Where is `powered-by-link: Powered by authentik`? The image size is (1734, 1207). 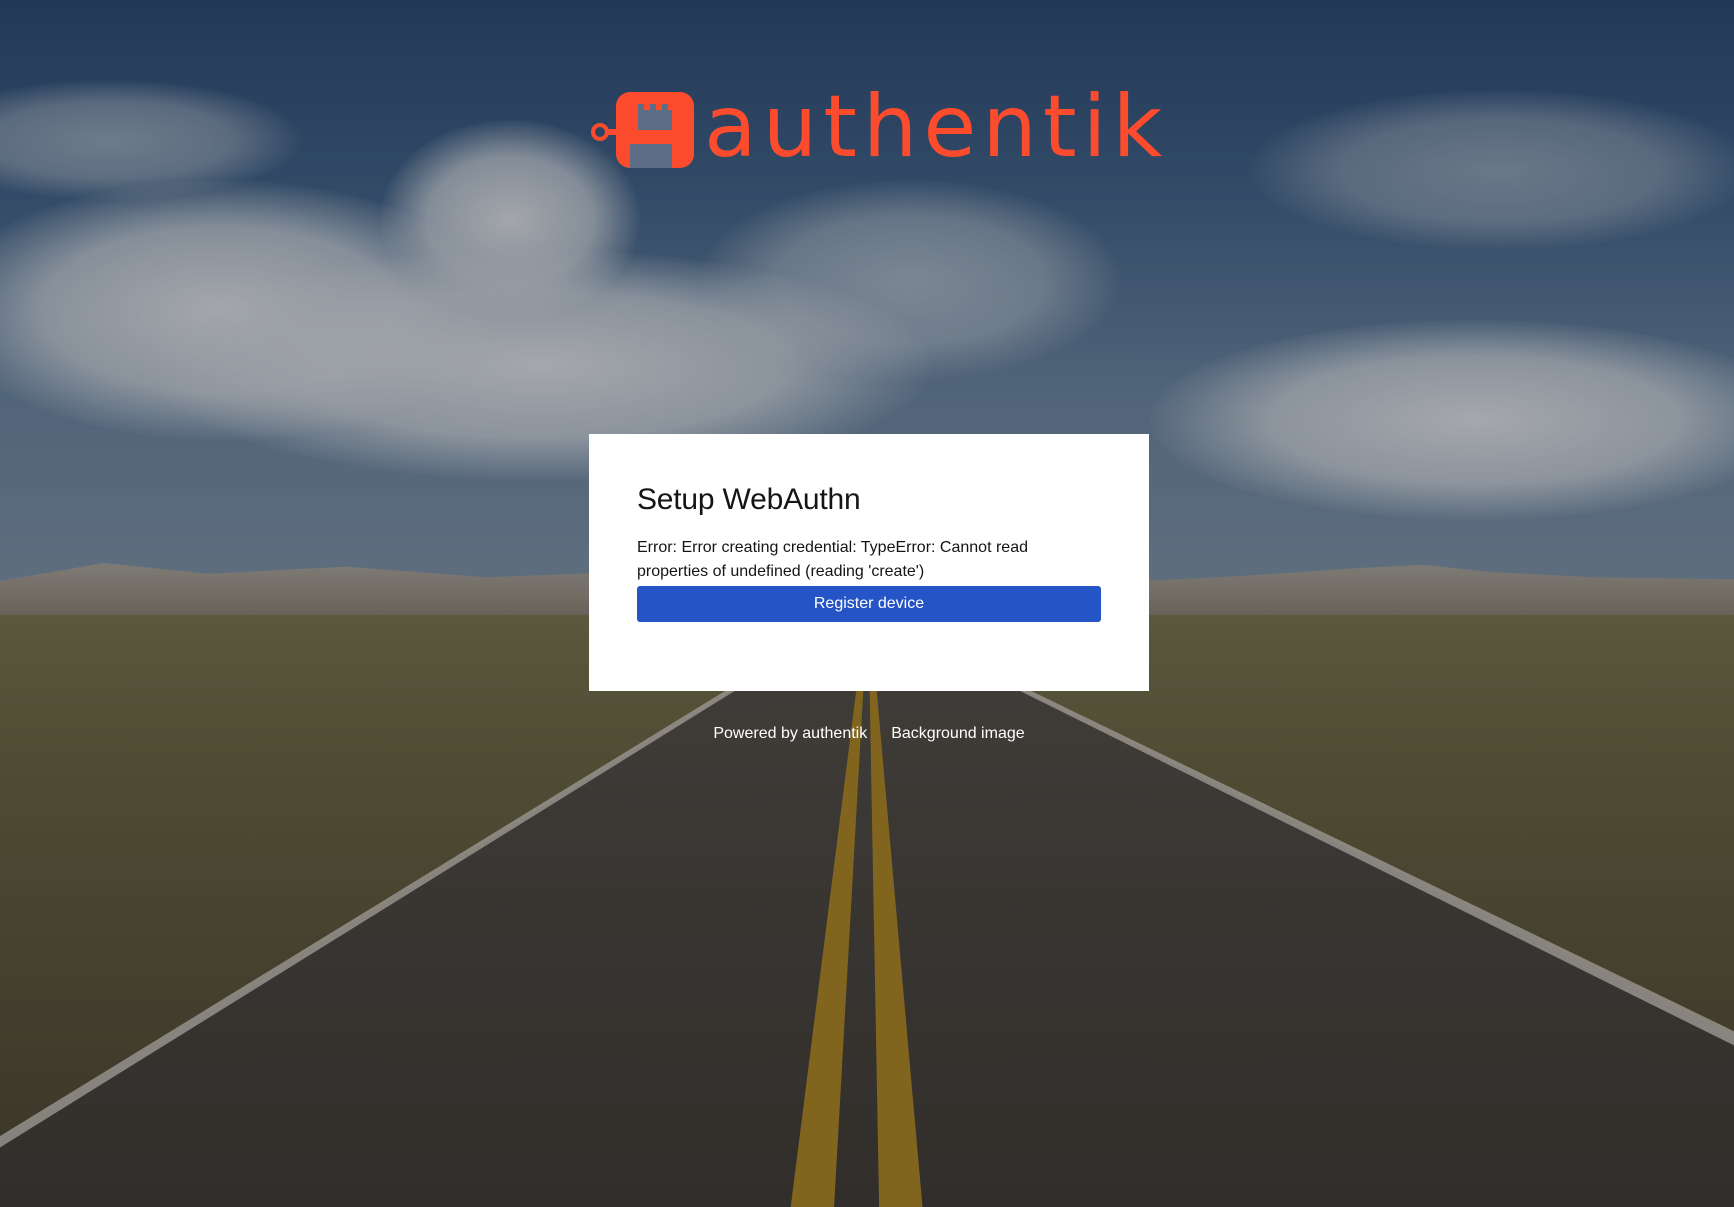
powered-by-link: Powered by authentik is located at coordinates (790, 734).